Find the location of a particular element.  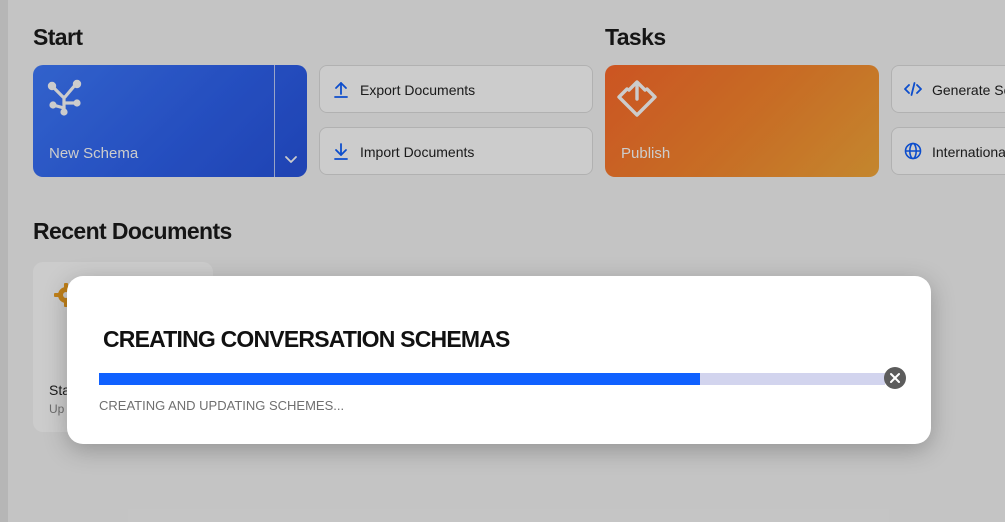

progress-fill is located at coordinates (400, 379).